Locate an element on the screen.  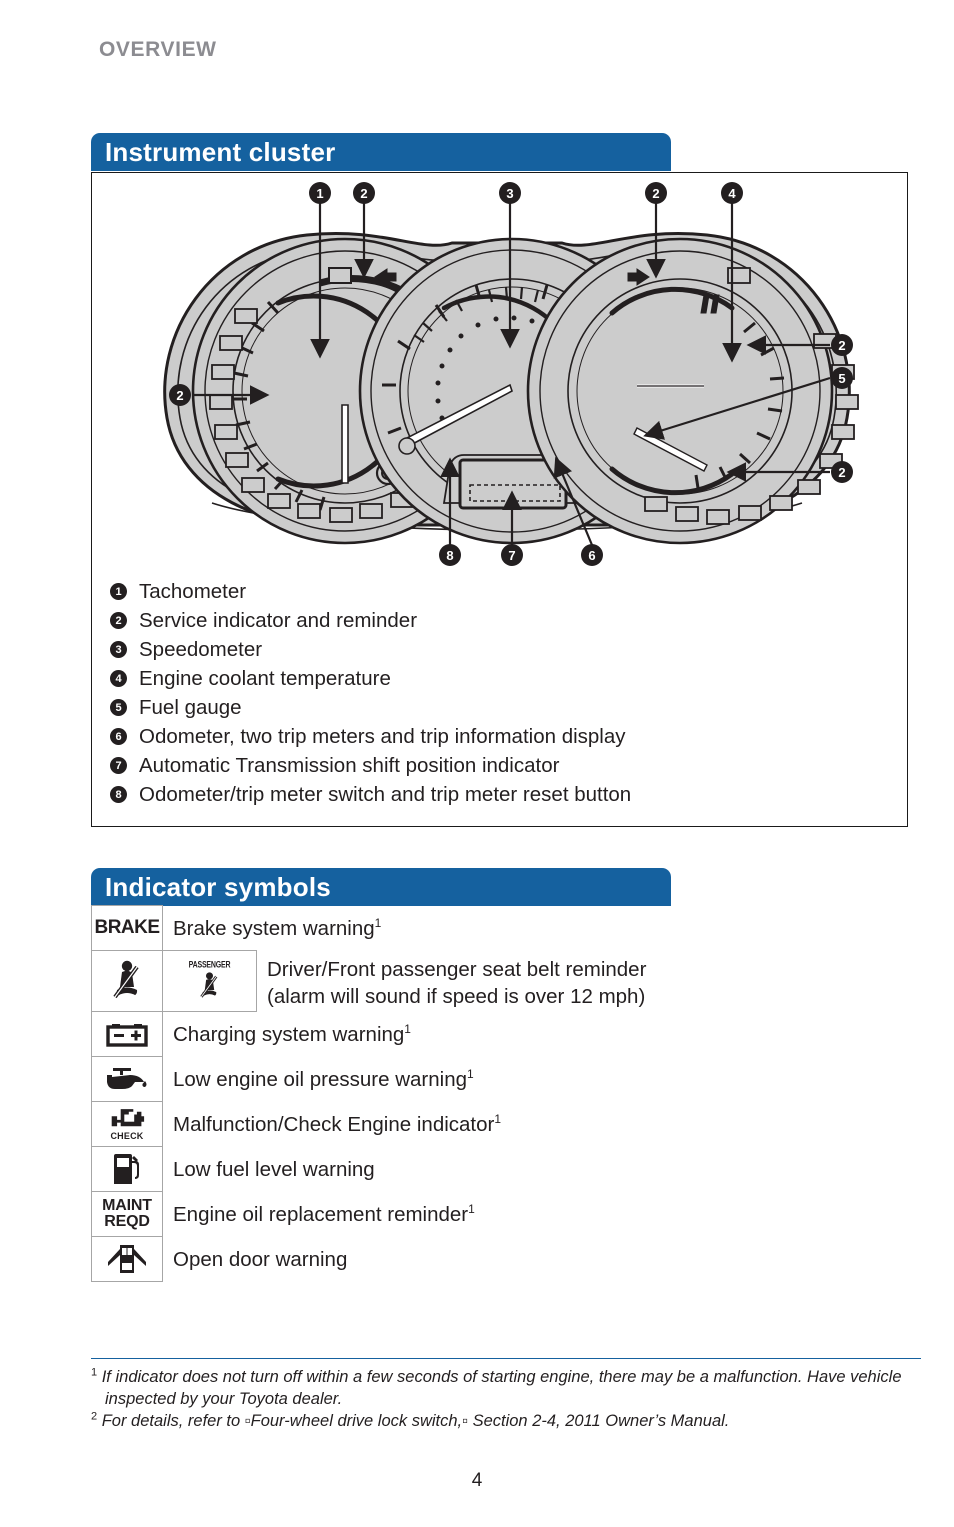
figure-marker-2c: 2 is located at coordinates (842, 345).